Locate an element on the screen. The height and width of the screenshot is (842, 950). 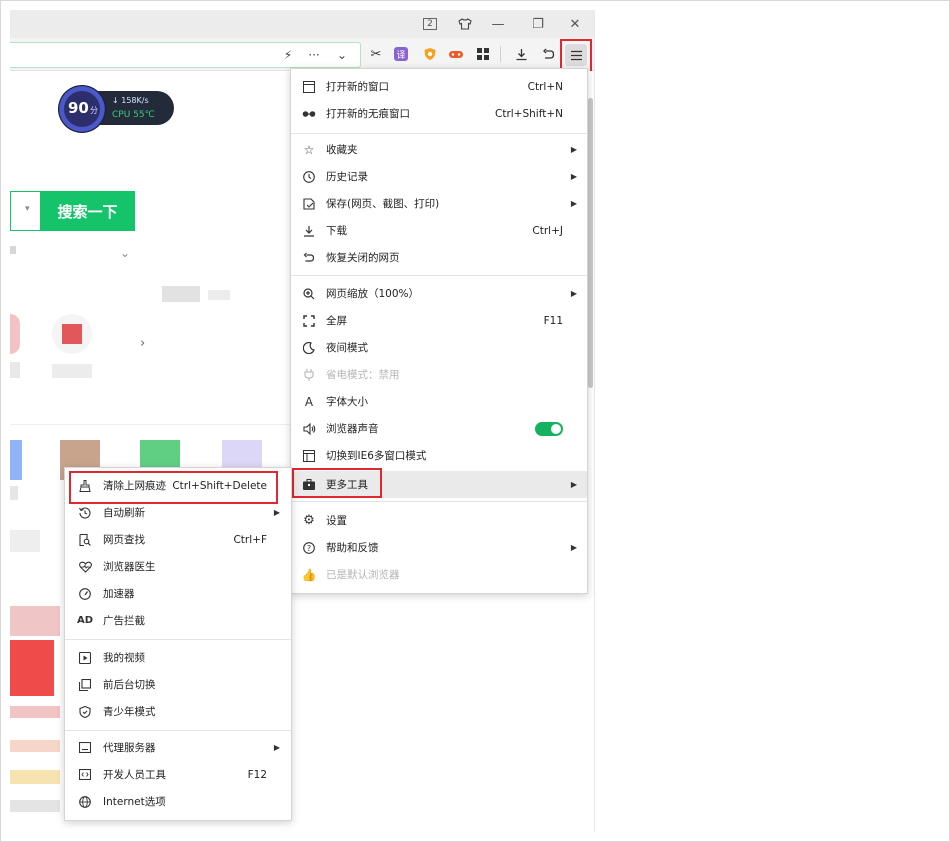
menu-item-downloads: 下载 Ctrl+J is located at coordinates (439, 230).